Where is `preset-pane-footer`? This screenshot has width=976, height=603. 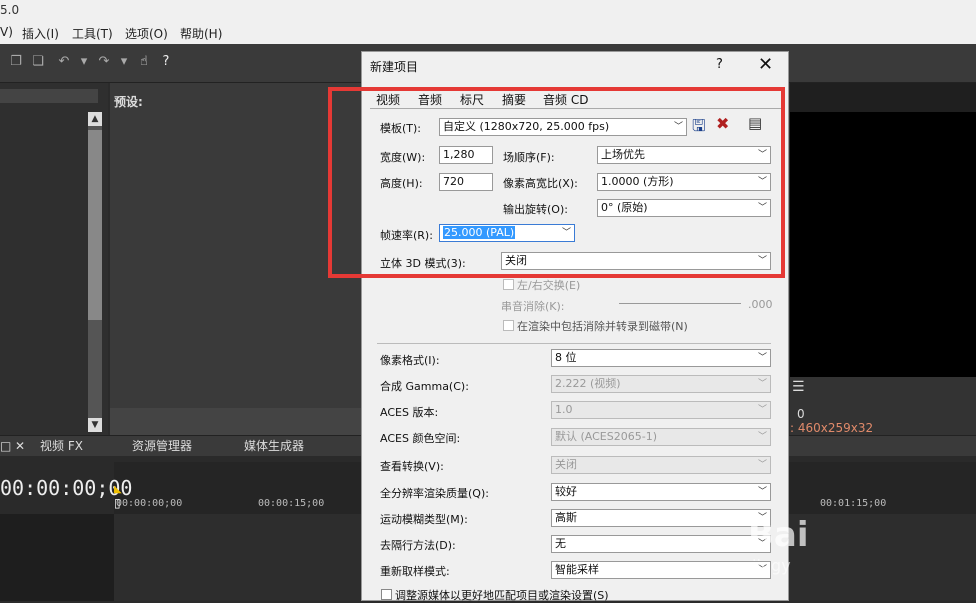 preset-pane-footer is located at coordinates (237, 421).